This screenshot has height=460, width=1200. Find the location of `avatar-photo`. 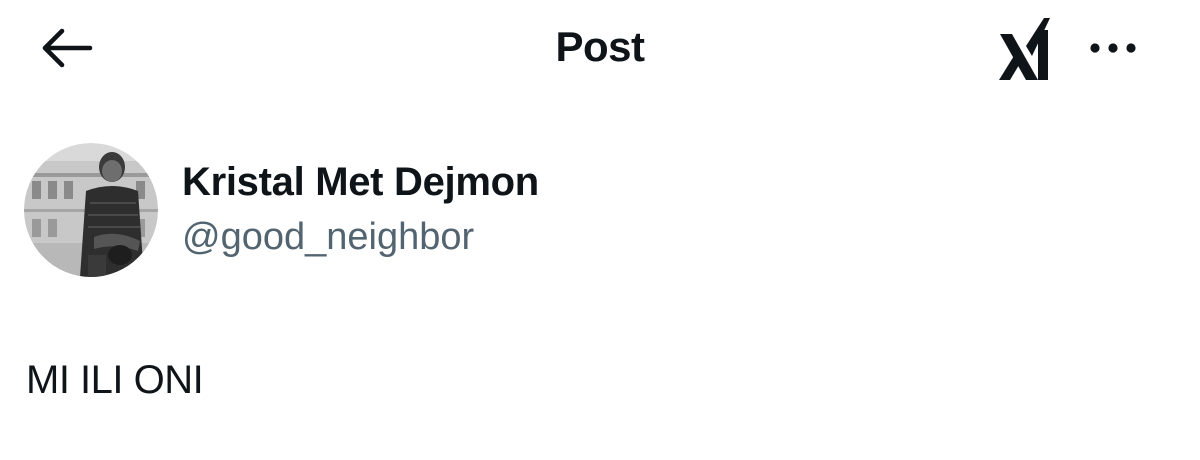

avatar-photo is located at coordinates (91, 210).